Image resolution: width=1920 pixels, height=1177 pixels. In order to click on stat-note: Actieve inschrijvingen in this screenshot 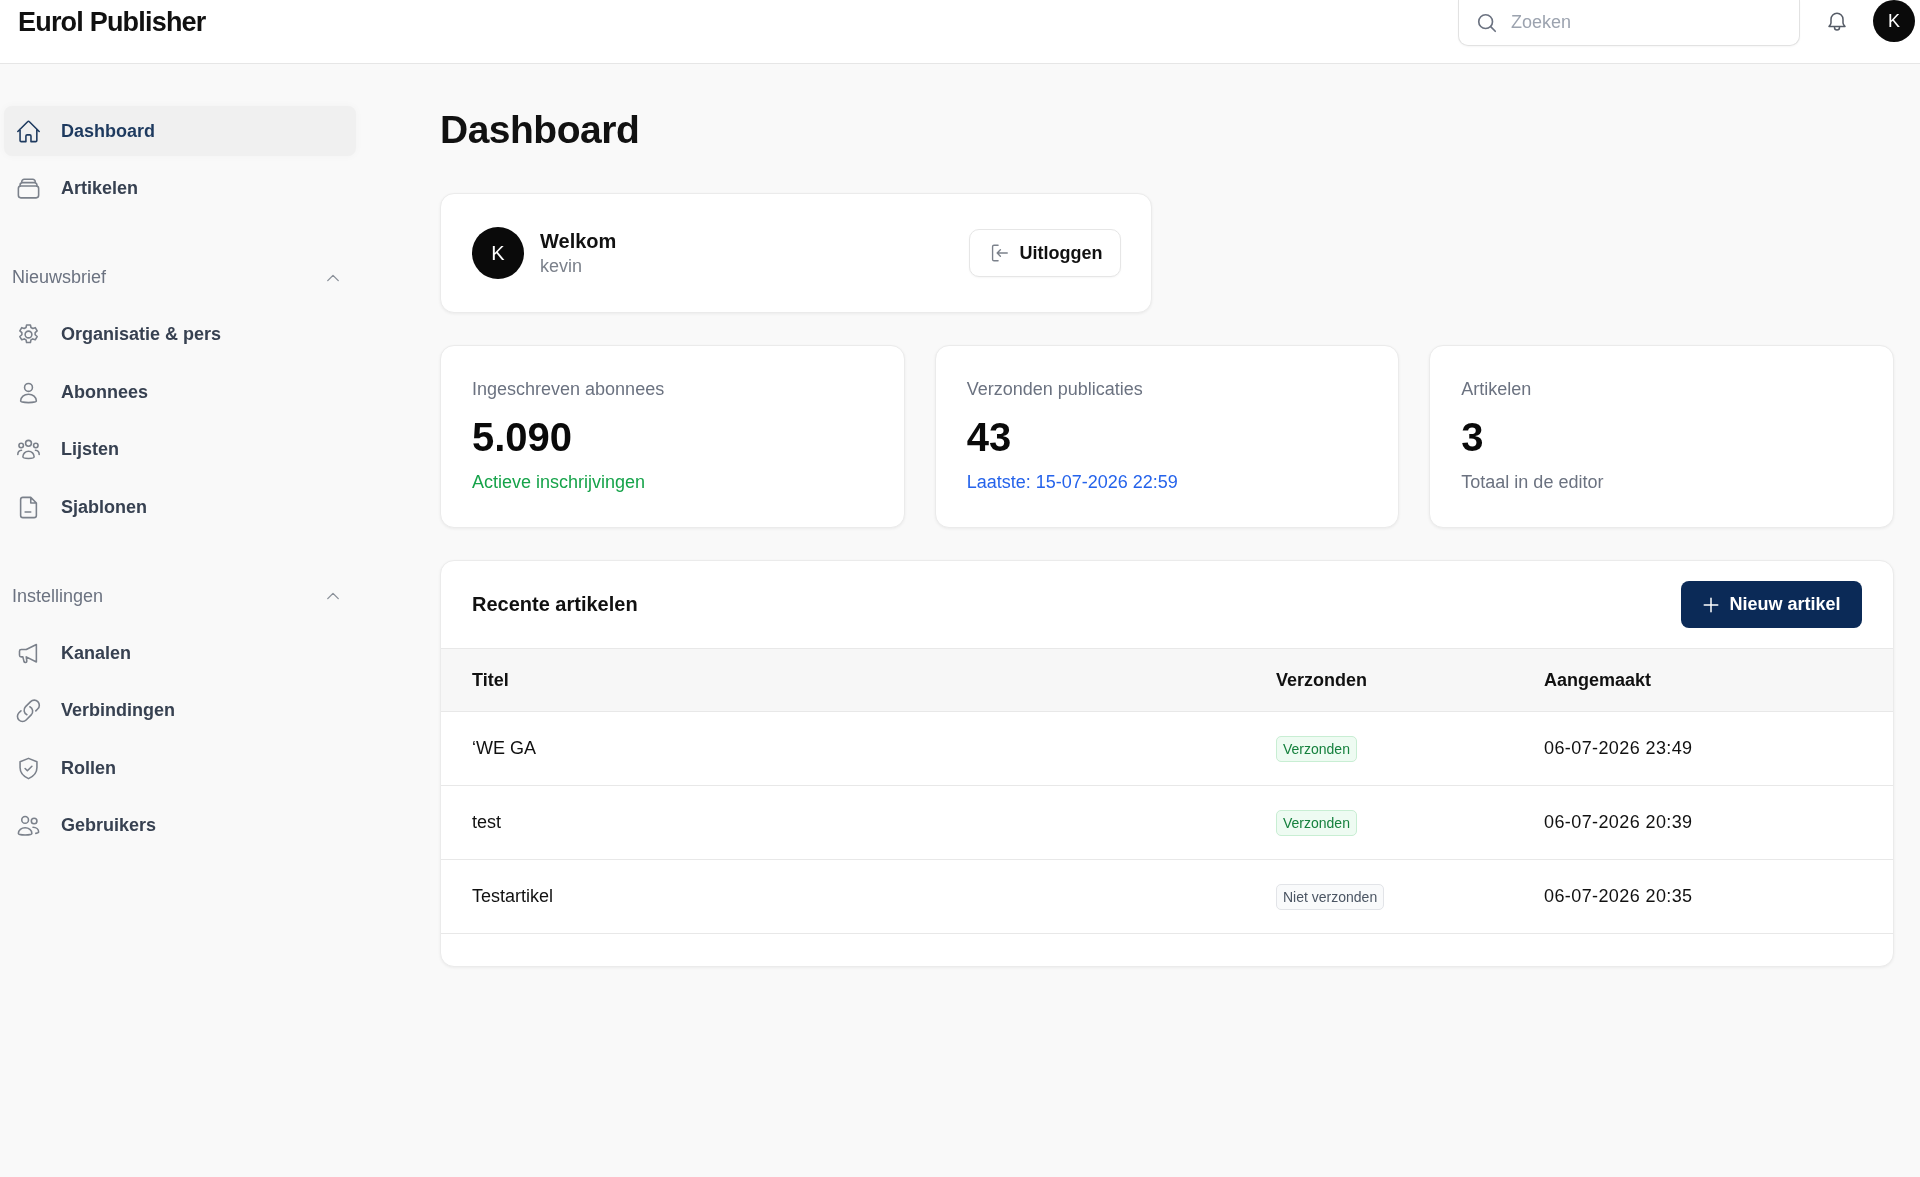, I will do `click(559, 482)`.